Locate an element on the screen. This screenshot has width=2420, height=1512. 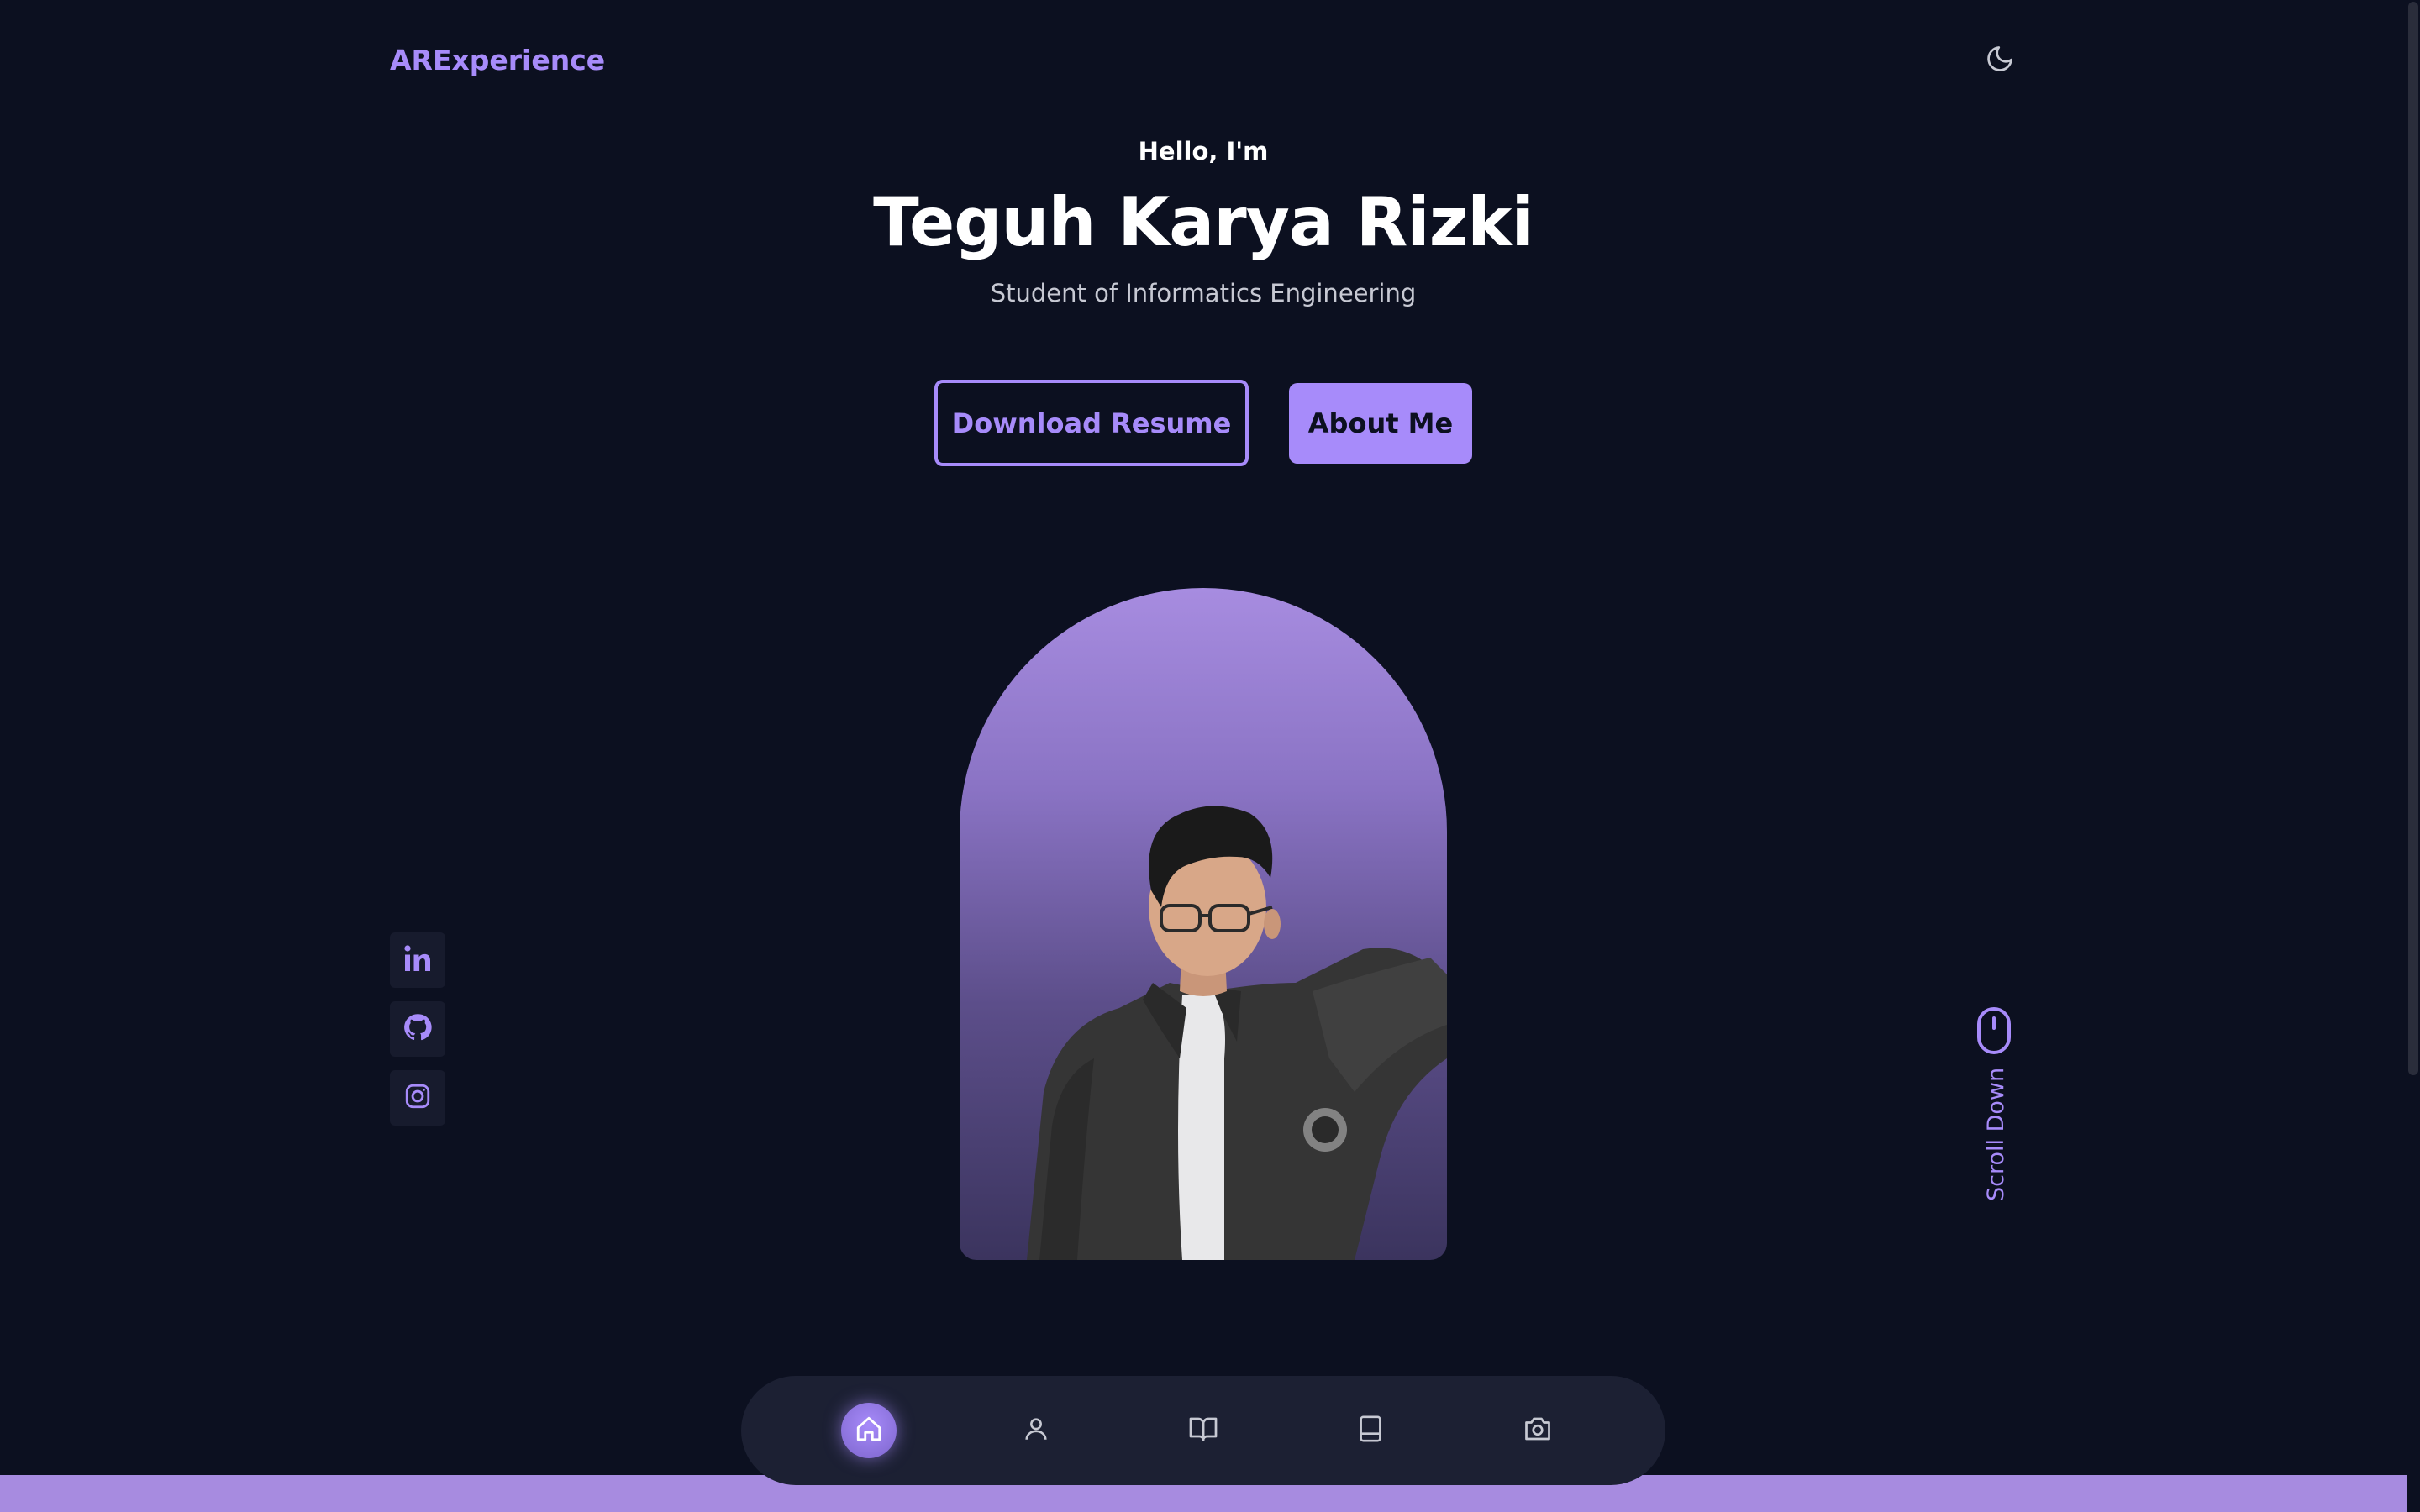
bottom-navigation is located at coordinates (1203, 1430).